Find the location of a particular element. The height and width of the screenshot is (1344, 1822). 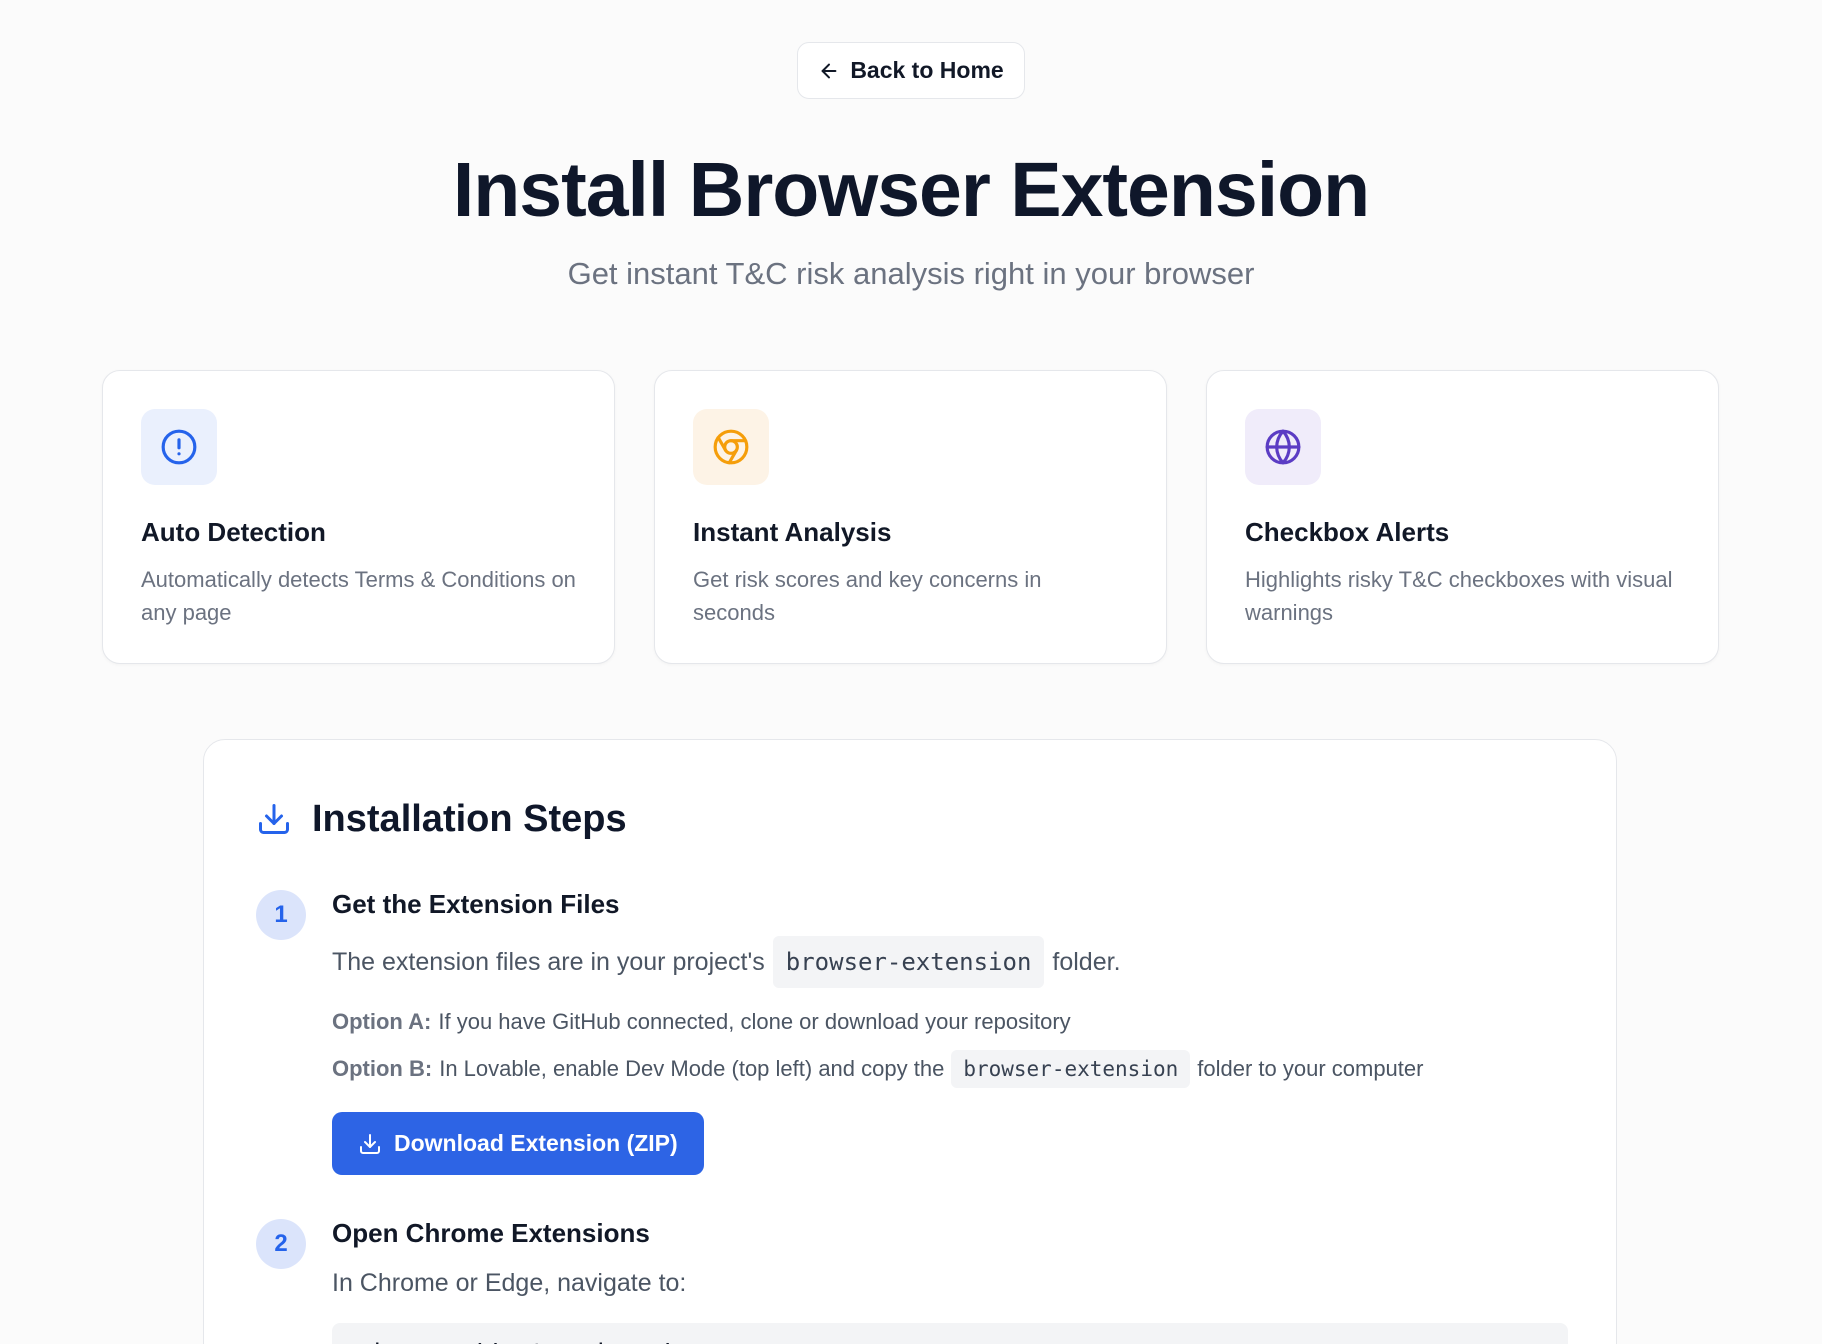

alert-circle-icon is located at coordinates (179, 447).